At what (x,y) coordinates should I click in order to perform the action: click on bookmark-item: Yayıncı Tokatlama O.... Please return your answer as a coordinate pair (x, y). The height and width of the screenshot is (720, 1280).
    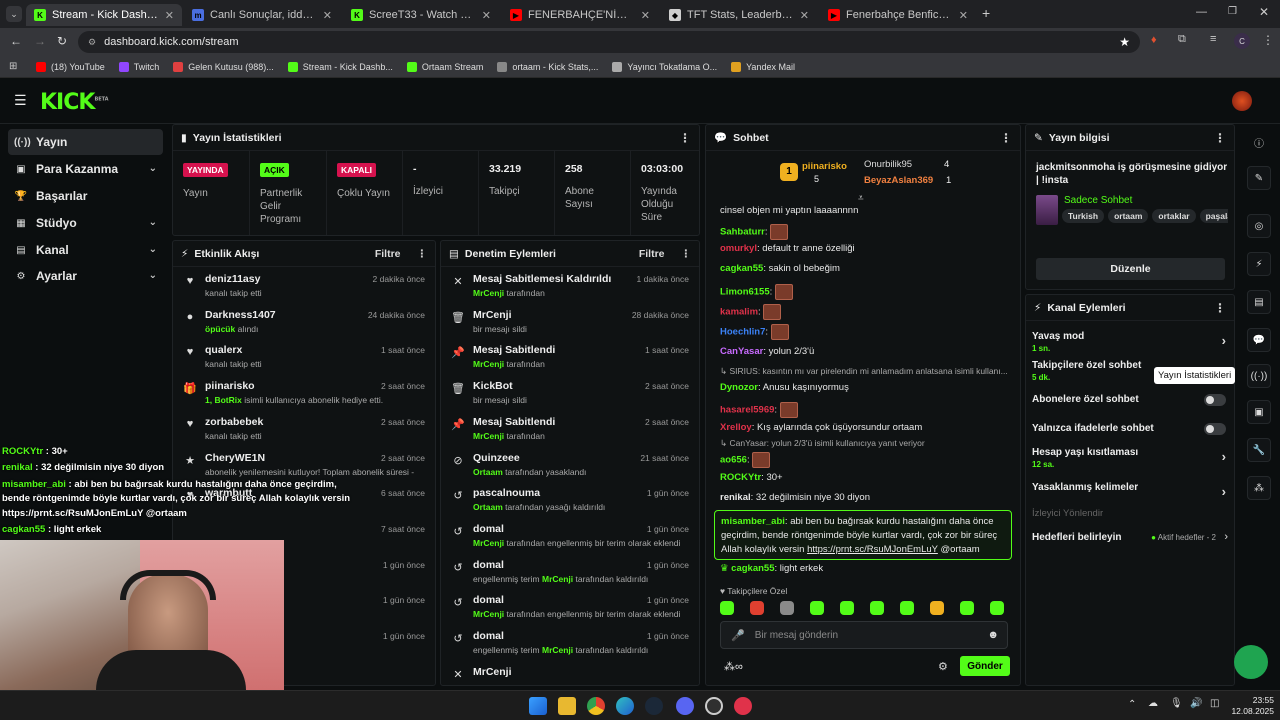
    Looking at the image, I should click on (664, 66).